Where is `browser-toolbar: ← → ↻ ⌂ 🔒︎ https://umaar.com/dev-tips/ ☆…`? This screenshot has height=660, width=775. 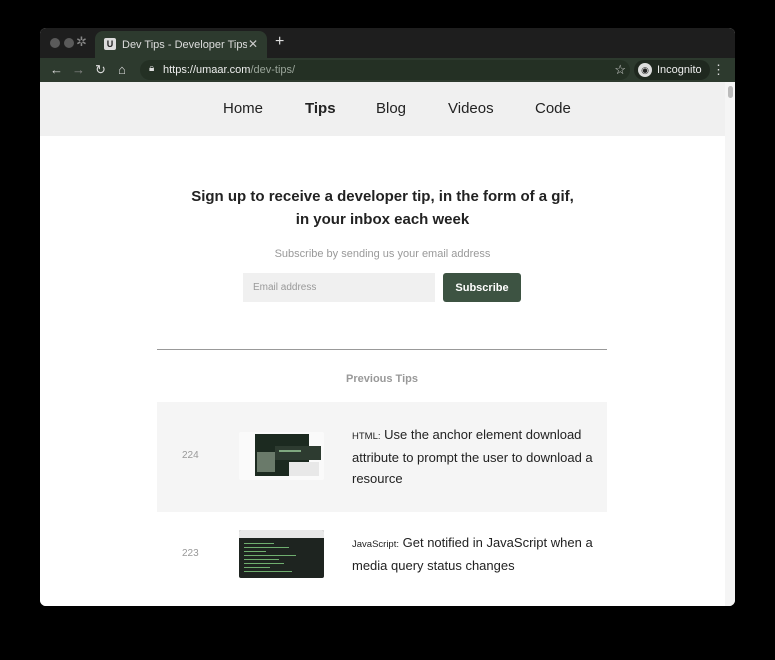 browser-toolbar: ← → ↻ ⌂ 🔒︎ https://umaar.com/dev-tips/ ☆… is located at coordinates (387, 70).